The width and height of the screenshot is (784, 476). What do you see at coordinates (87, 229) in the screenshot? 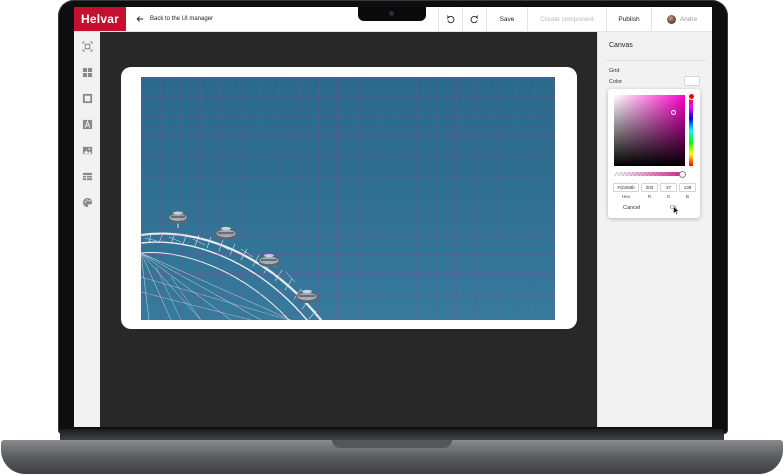
I see `left-toolbar` at bounding box center [87, 229].